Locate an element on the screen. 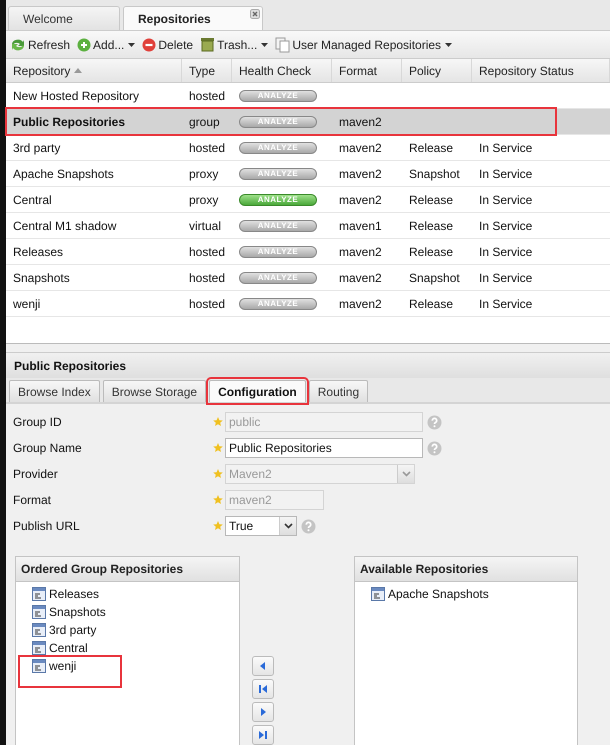 The width and height of the screenshot is (610, 745). add-icon is located at coordinates (84, 45).